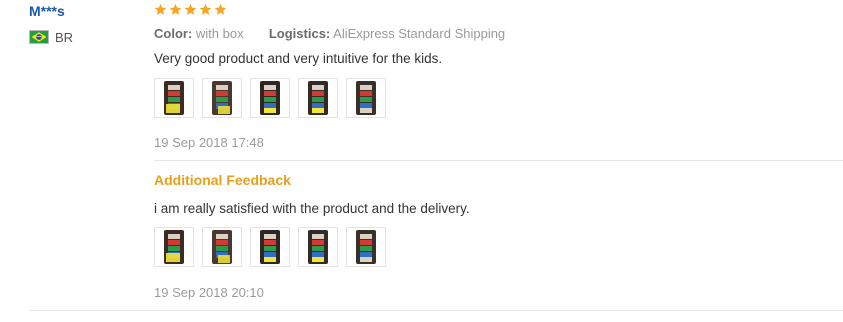 The width and height of the screenshot is (843, 322). What do you see at coordinates (209, 142) in the screenshot?
I see `review-date: 19 Sep 2018 17:48` at bounding box center [209, 142].